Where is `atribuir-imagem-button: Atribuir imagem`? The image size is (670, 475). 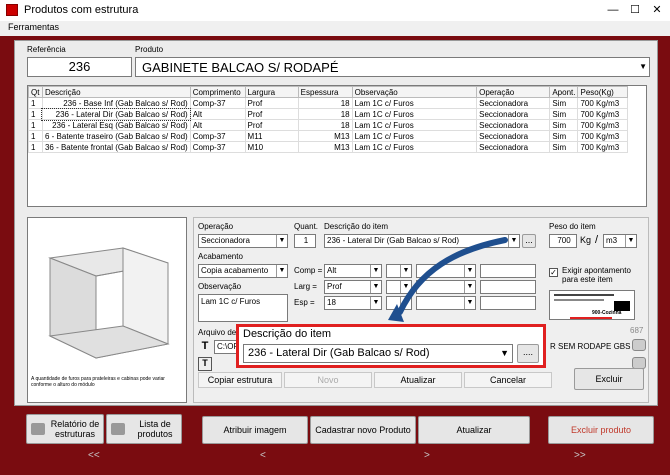 atribuir-imagem-button: Atribuir imagem is located at coordinates (255, 430).